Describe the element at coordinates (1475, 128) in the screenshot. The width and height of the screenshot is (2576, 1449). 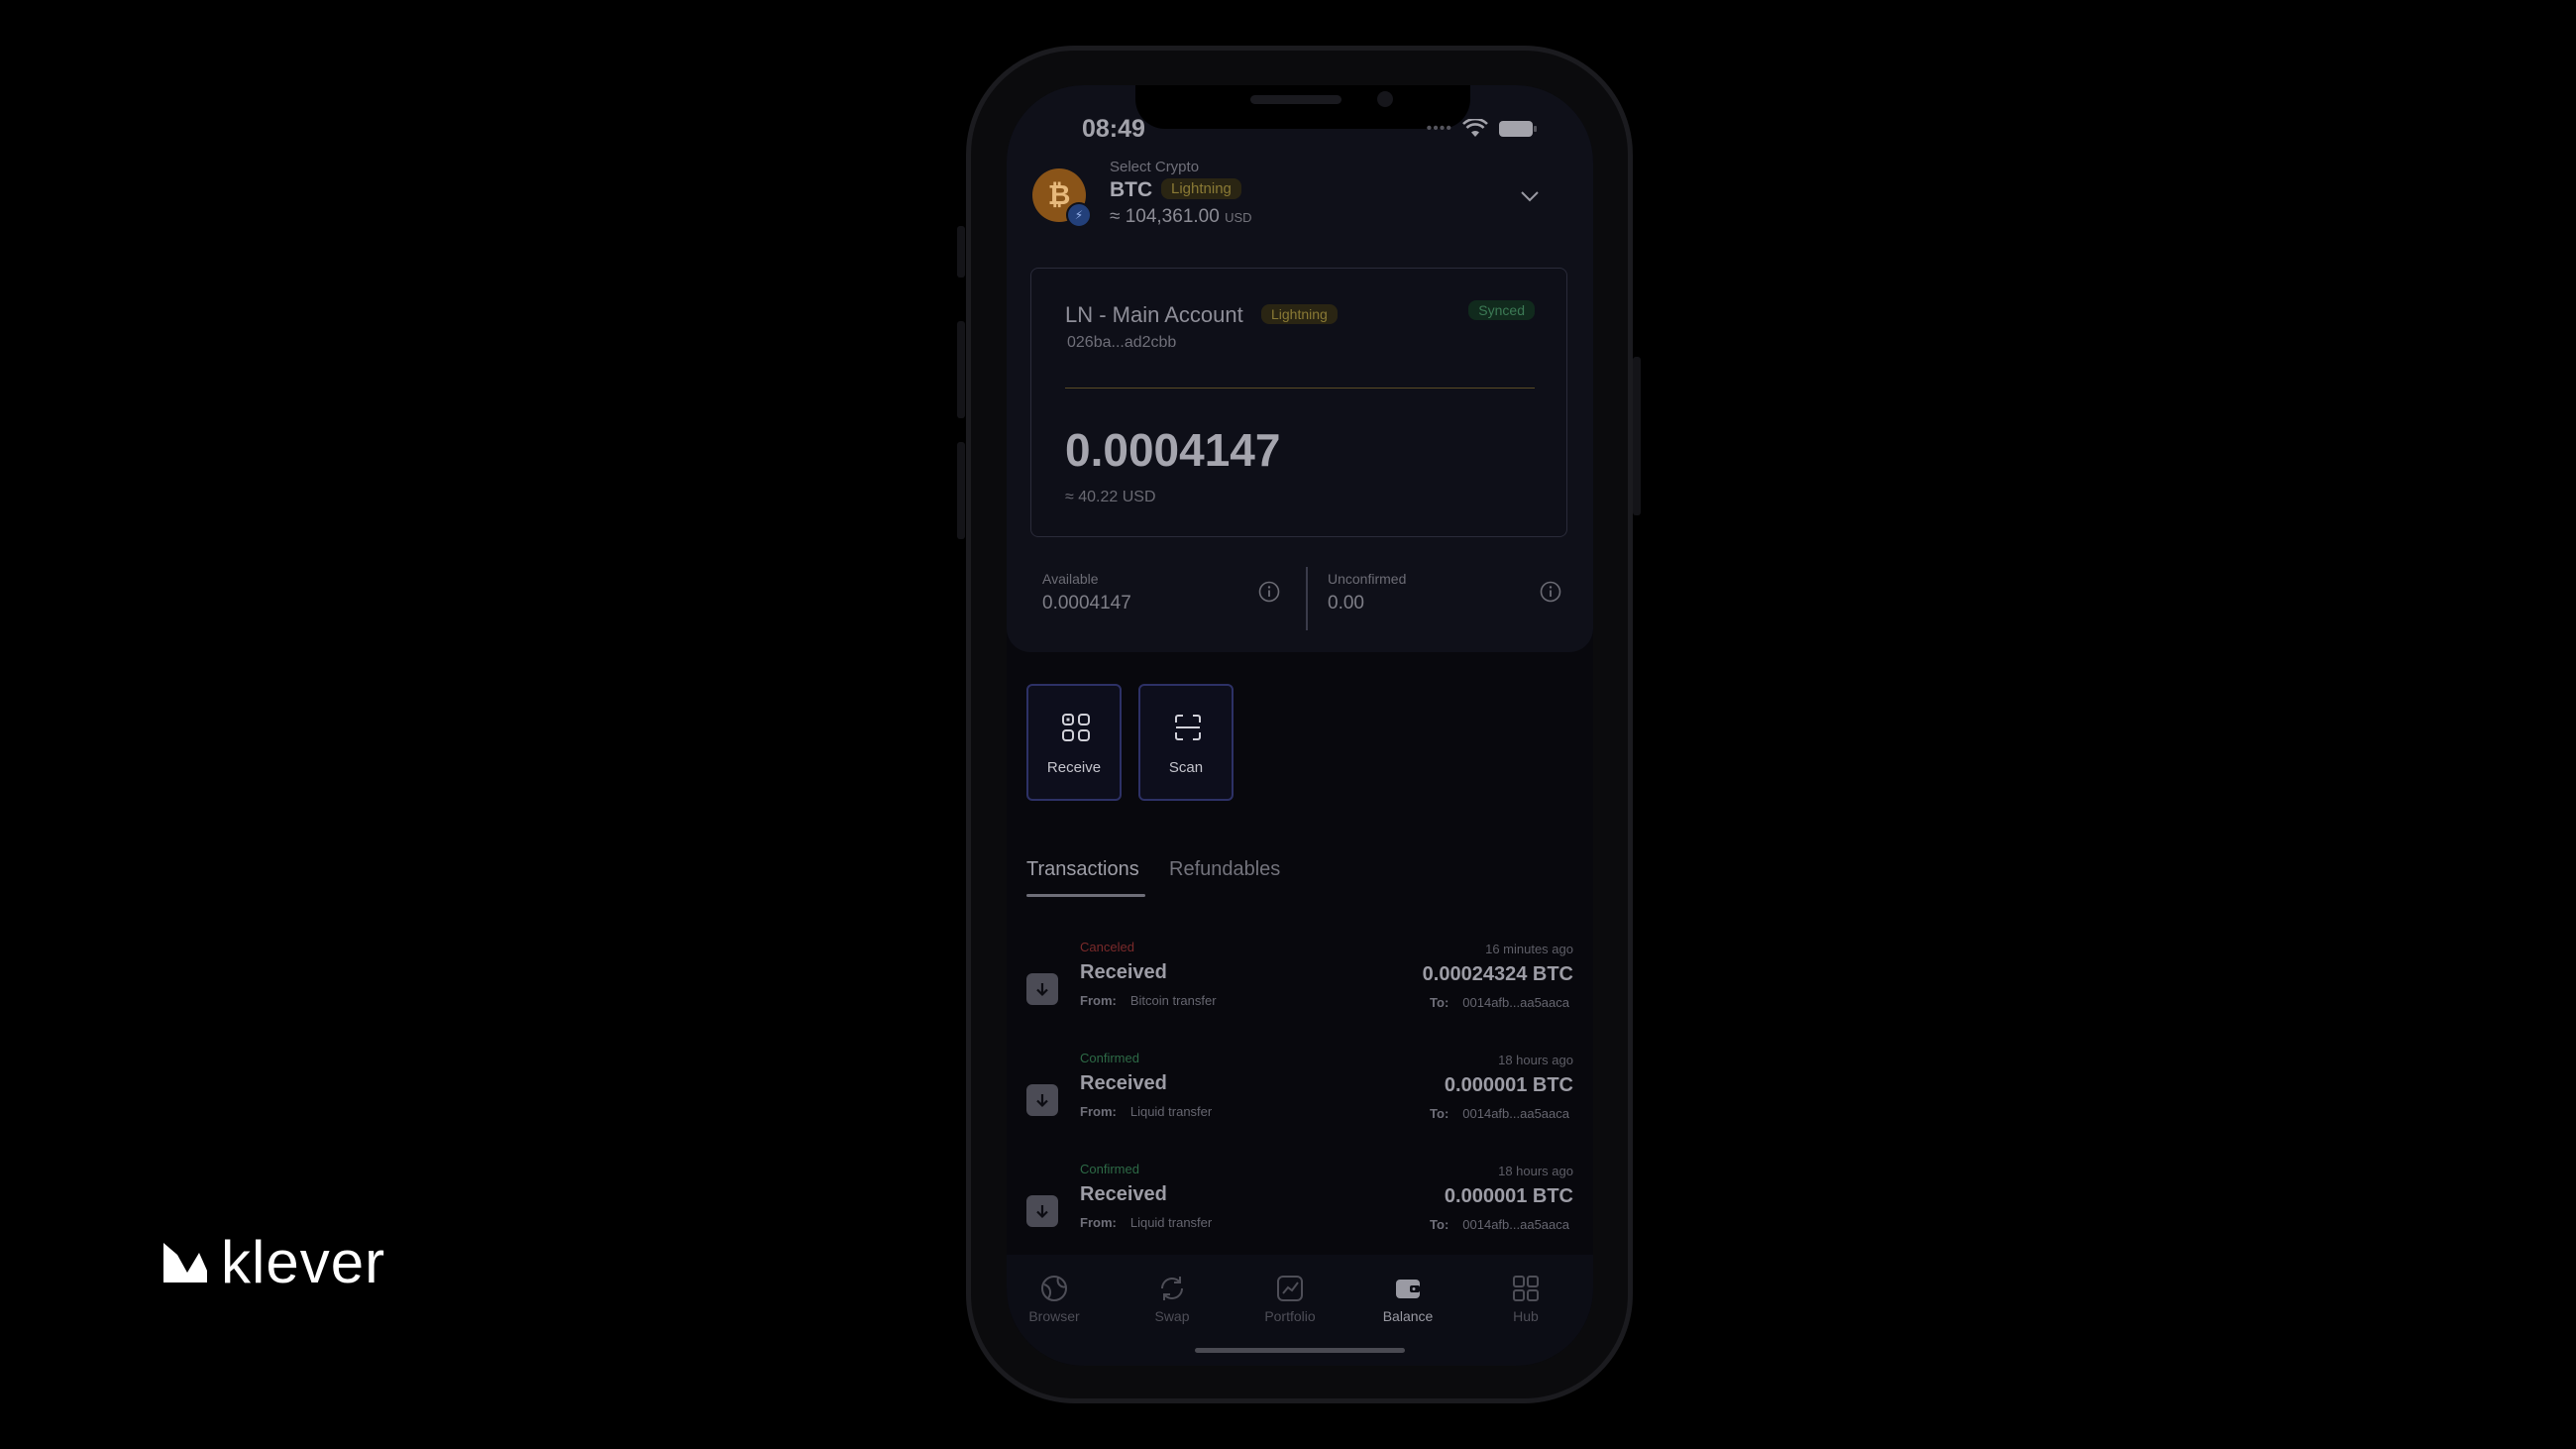
I see `wifi-icon` at that location.